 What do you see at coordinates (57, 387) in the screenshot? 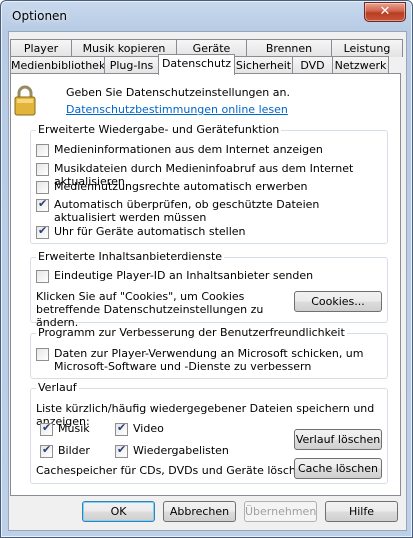
I see `group-history-title: Verlauf` at bounding box center [57, 387].